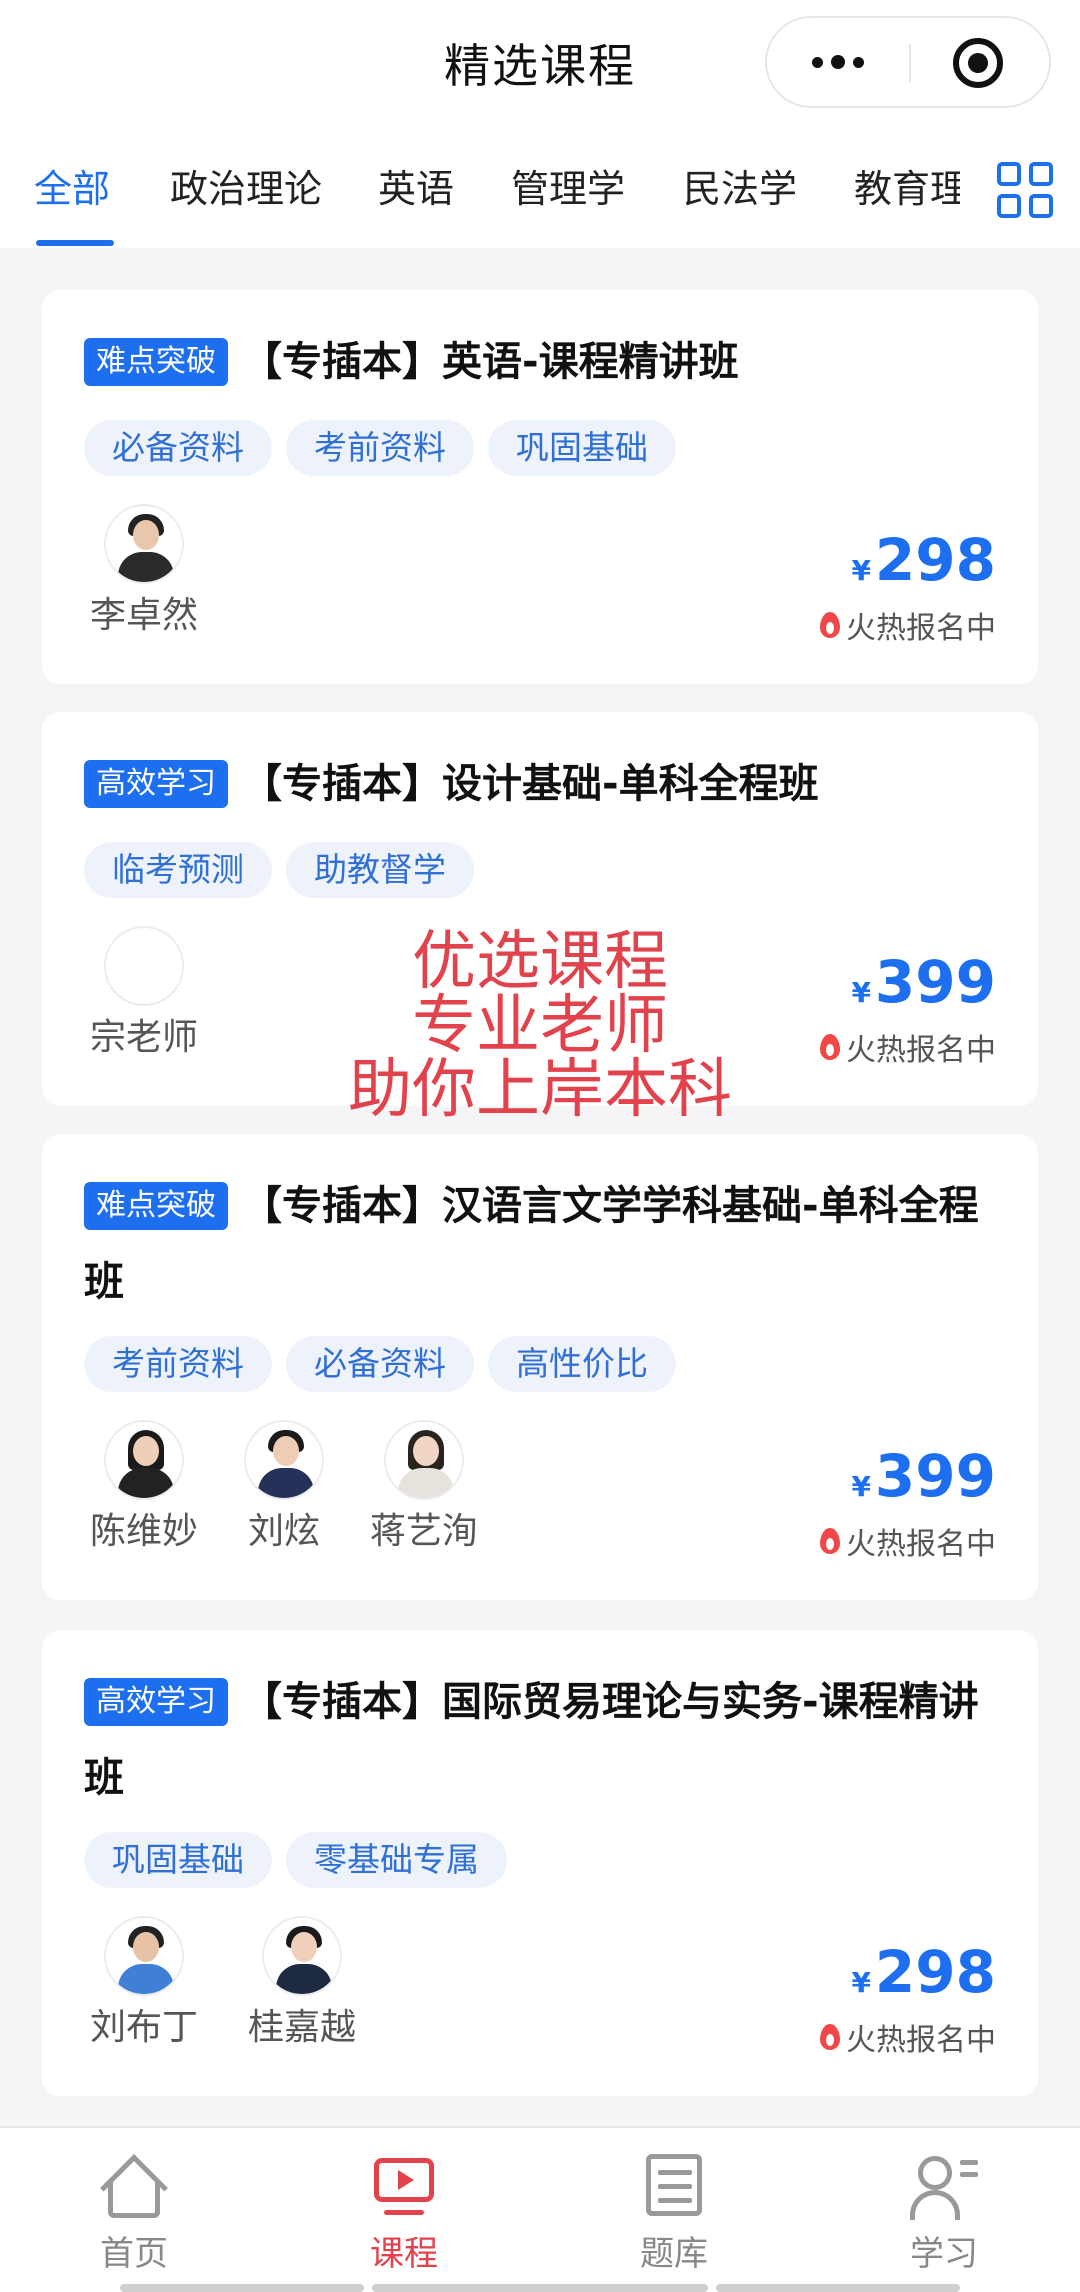  I want to click on capsule-divider, so click(910, 63).